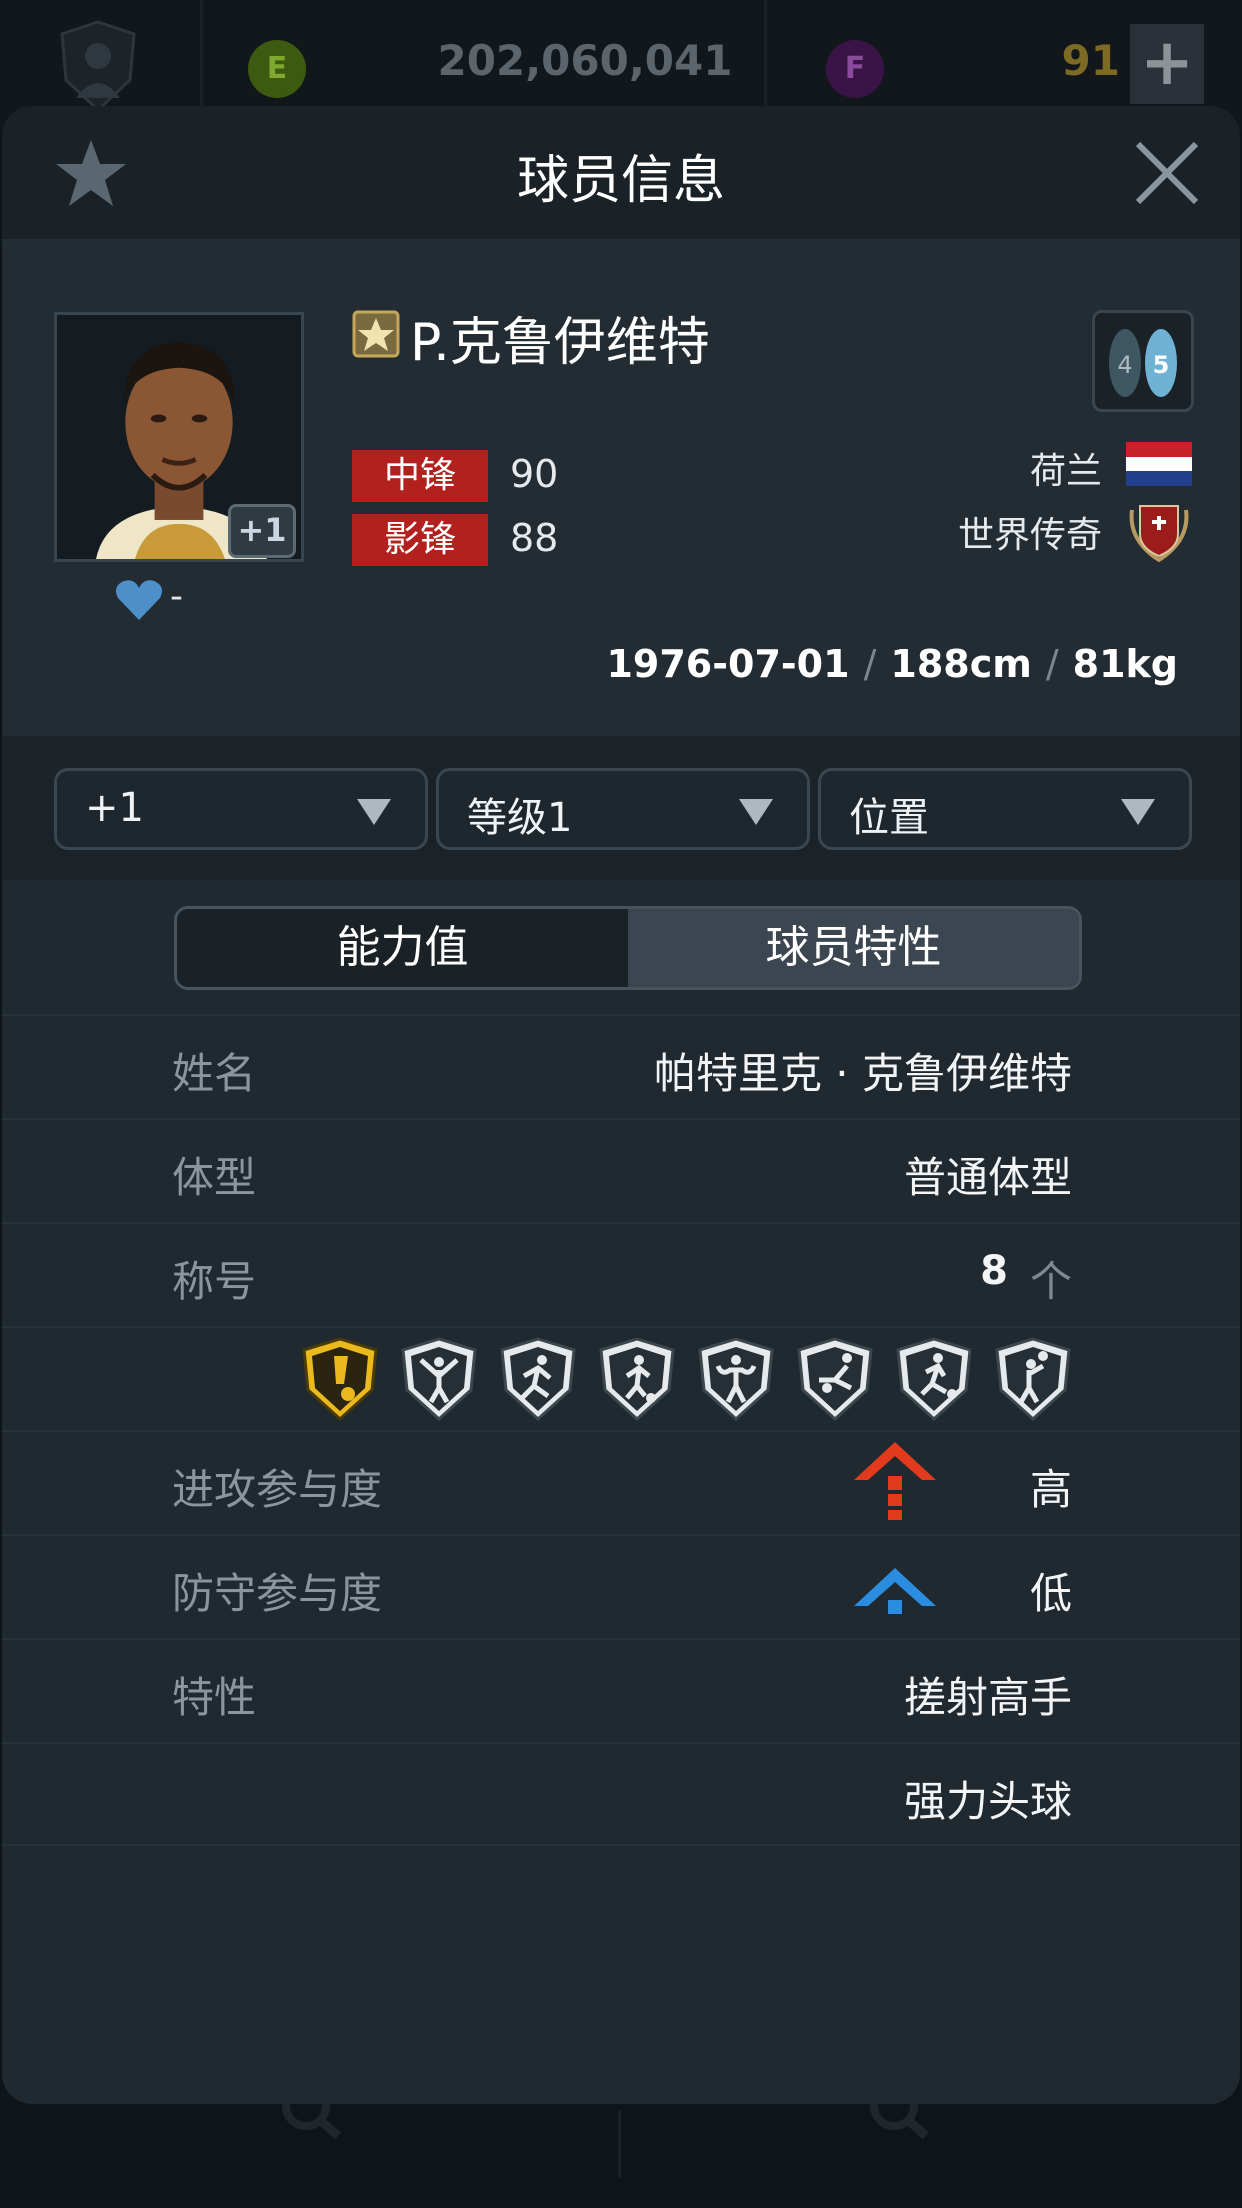  What do you see at coordinates (376, 334) in the screenshot?
I see `season-grade-icon` at bounding box center [376, 334].